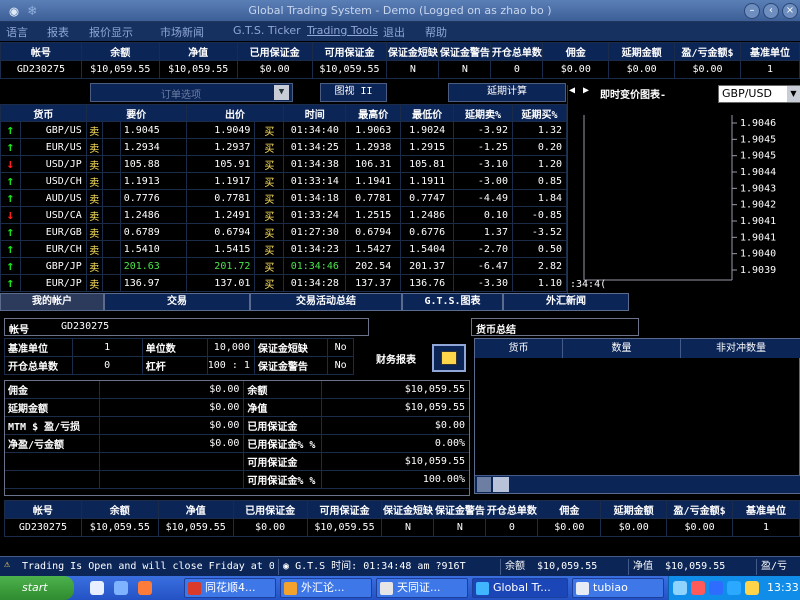 Image resolution: width=800 pixels, height=600 pixels. What do you see at coordinates (353, 92) in the screenshot?
I see `graph-view-button: 图视 II` at bounding box center [353, 92].